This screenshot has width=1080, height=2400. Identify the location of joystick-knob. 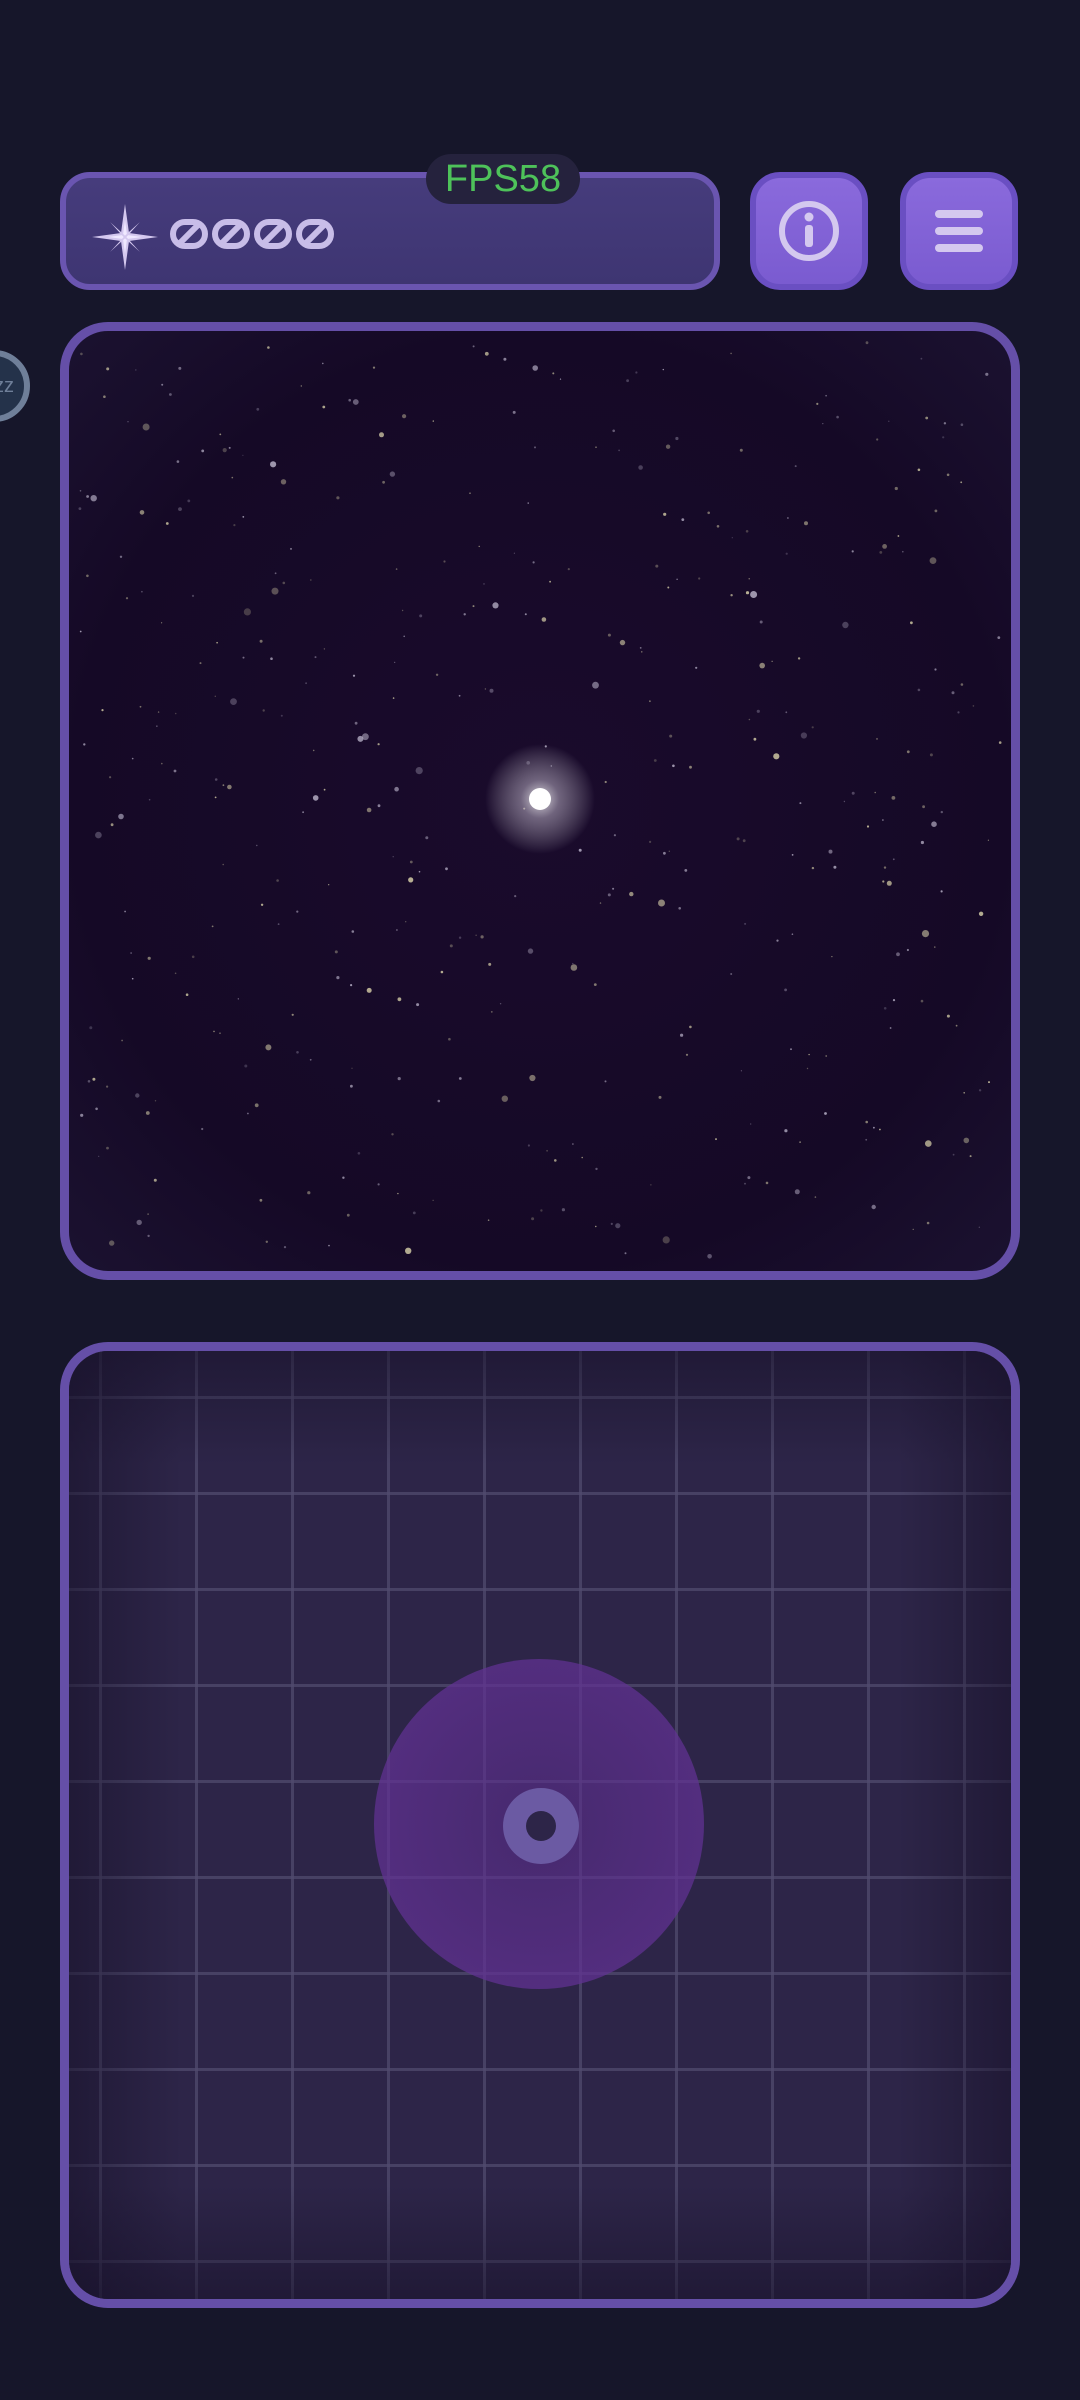
(541, 1826).